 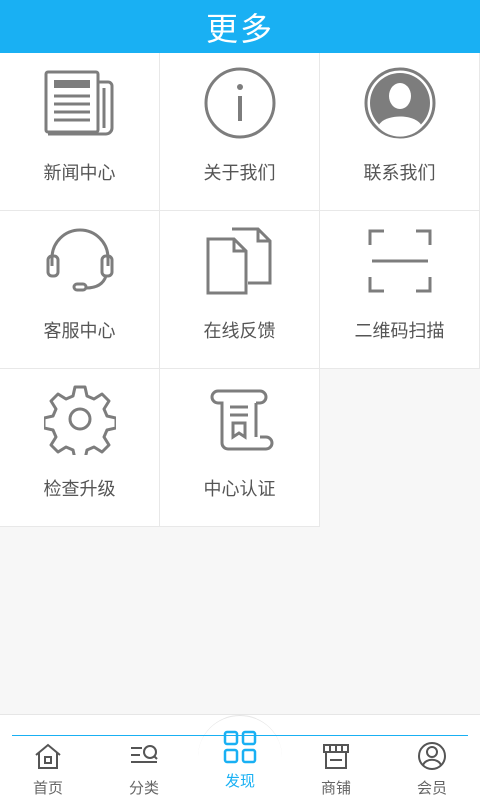 I want to click on home-icon, so click(x=48, y=756).